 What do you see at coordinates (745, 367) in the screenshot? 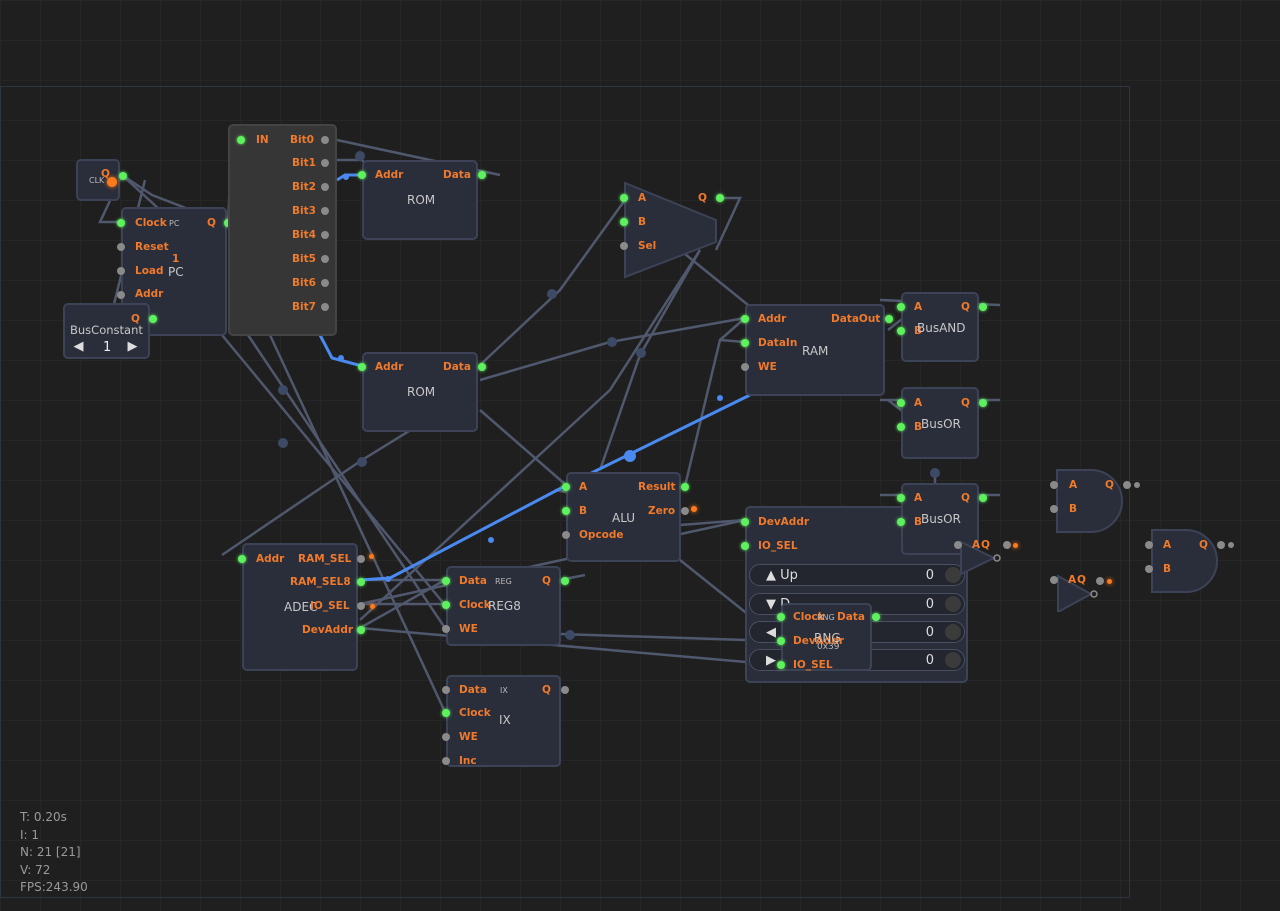
I see `ram-we-pin` at bounding box center [745, 367].